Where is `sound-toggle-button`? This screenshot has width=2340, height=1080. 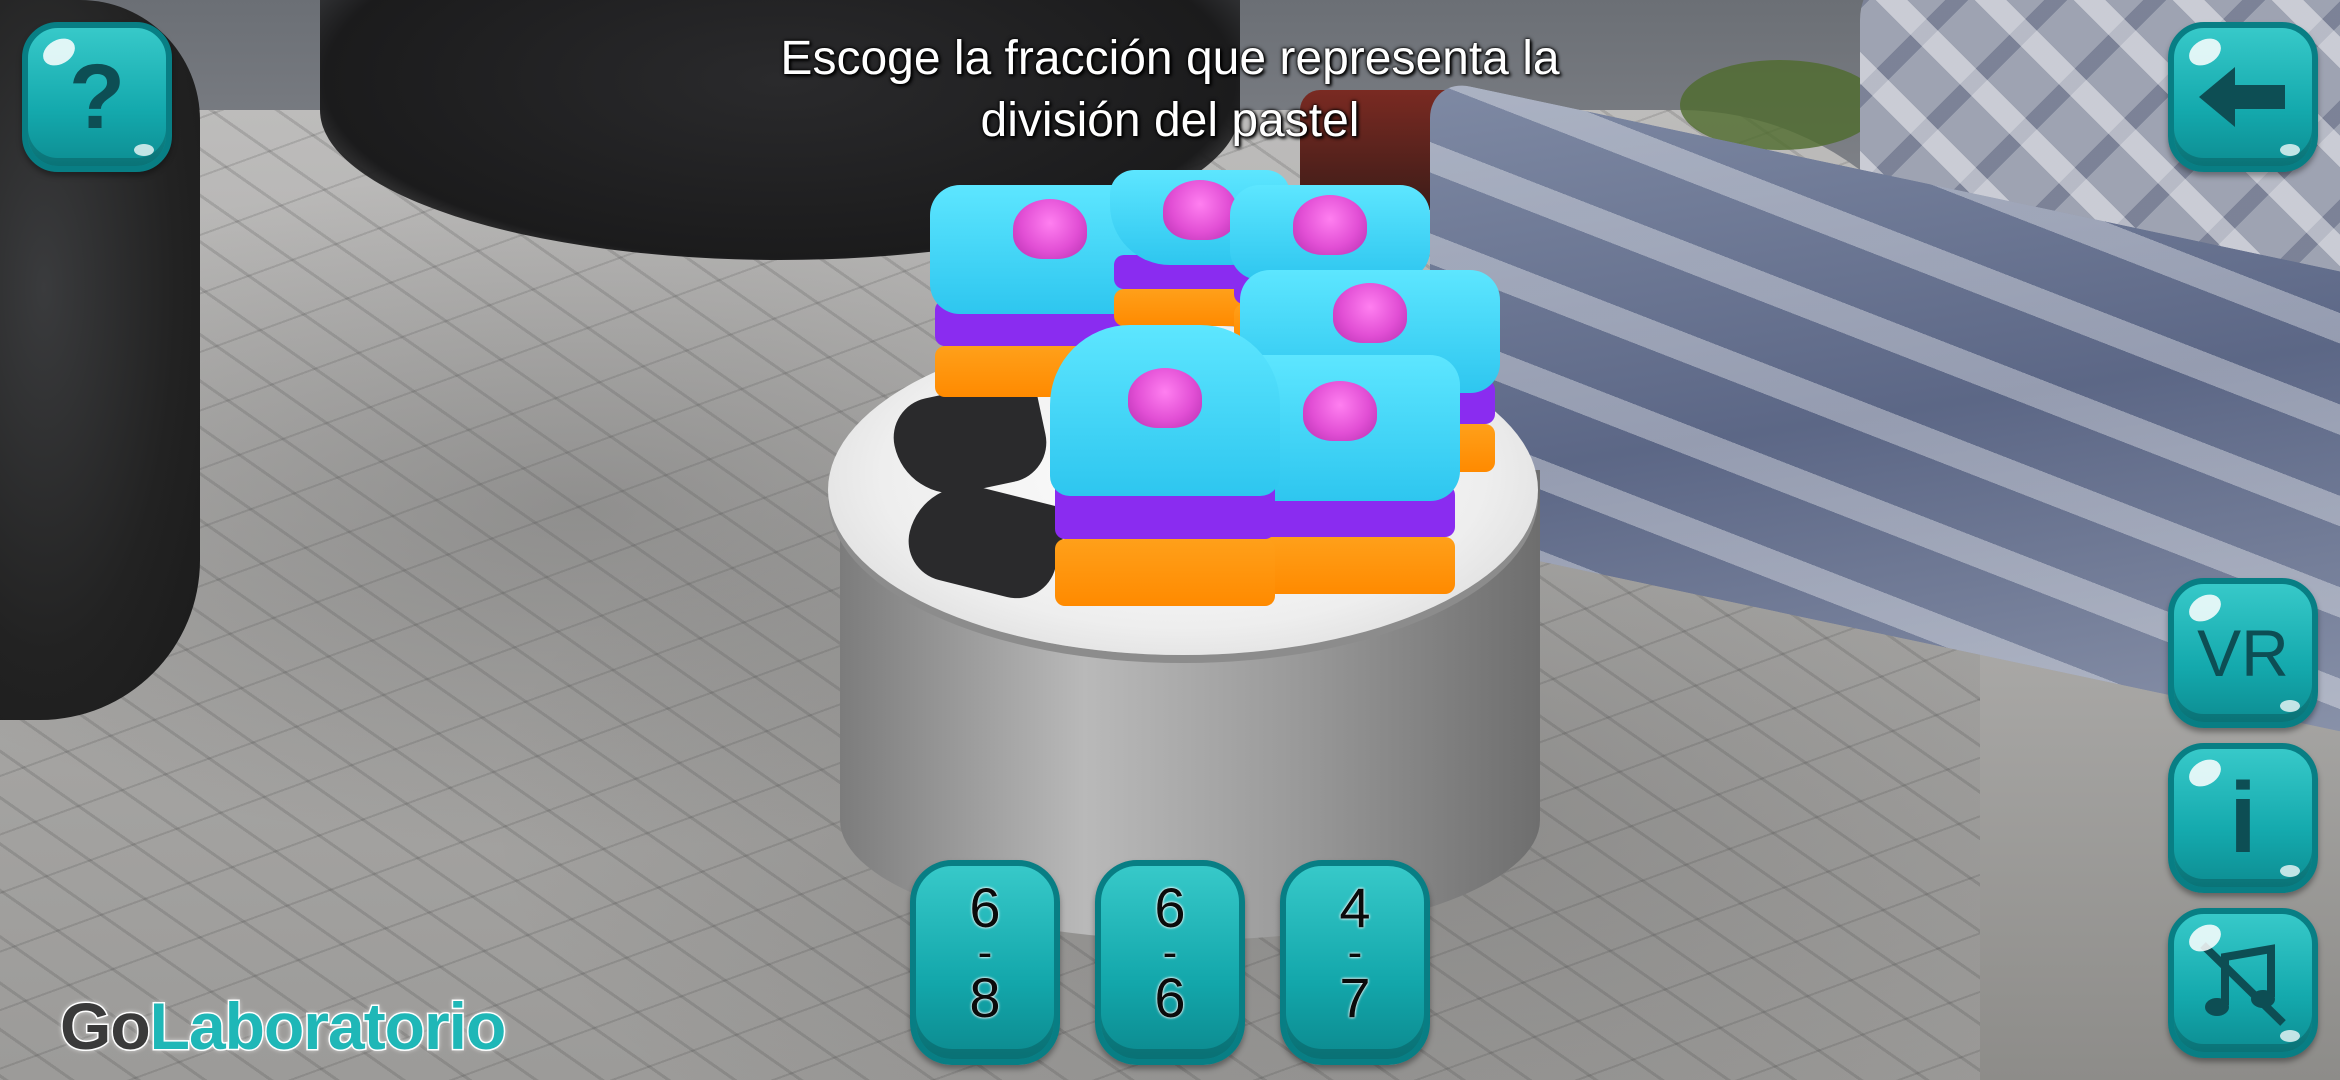
sound-toggle-button is located at coordinates (2243, 983).